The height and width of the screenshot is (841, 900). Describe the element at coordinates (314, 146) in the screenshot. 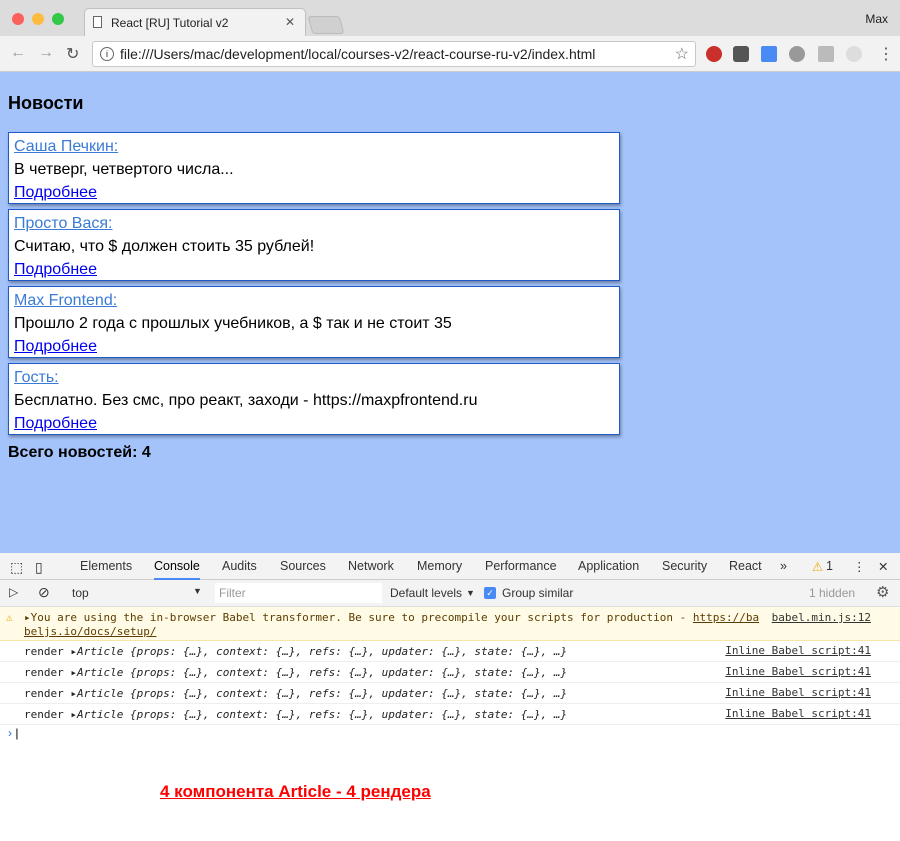

I see `article-author: Саша Печкин:` at that location.